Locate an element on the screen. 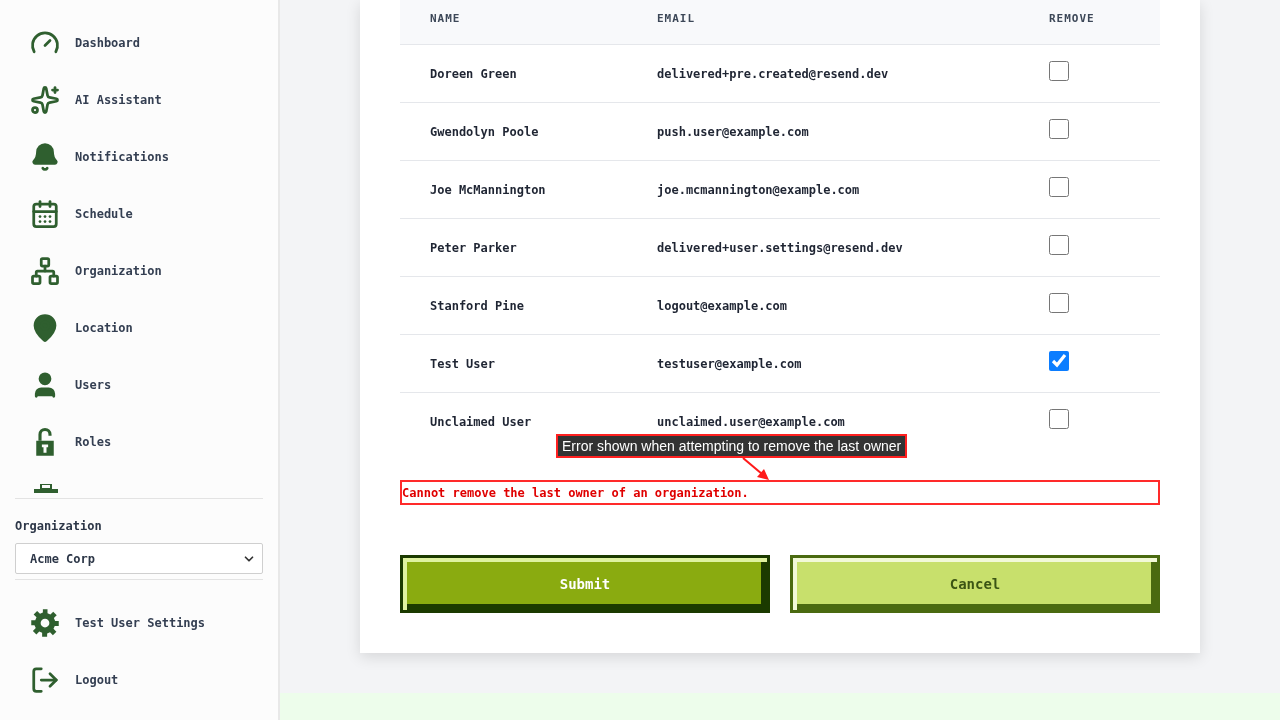 This screenshot has height=720, width=1280. bell-icon is located at coordinates (45, 156).